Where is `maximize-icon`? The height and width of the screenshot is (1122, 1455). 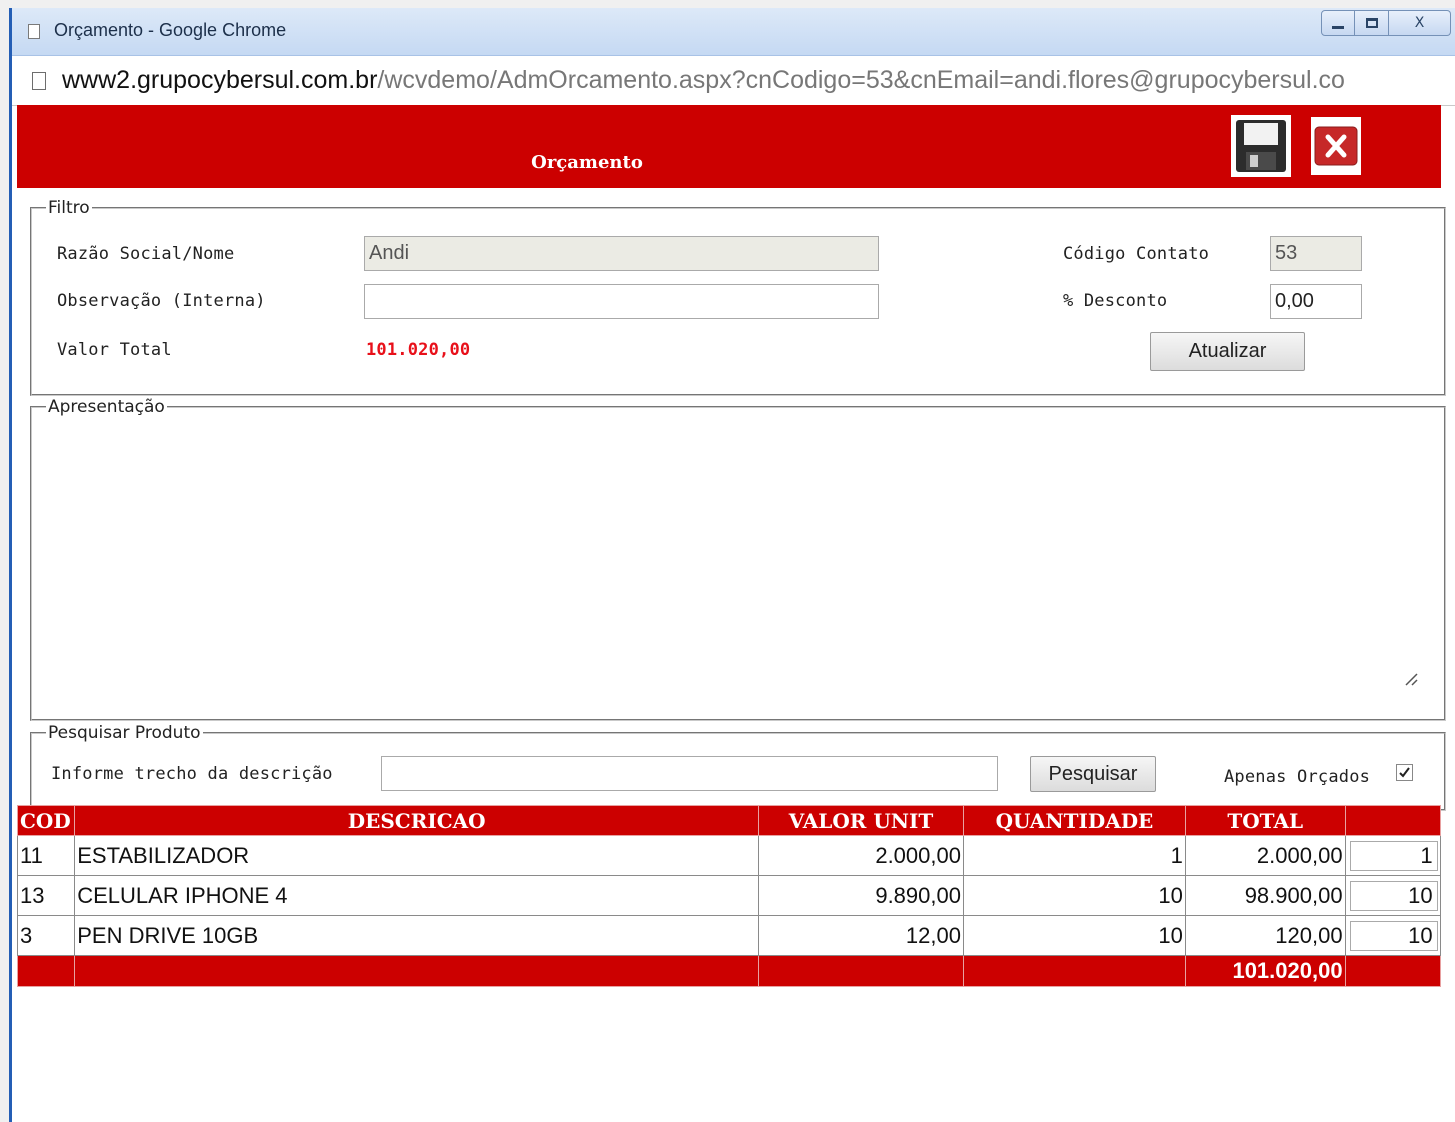 maximize-icon is located at coordinates (1371, 23).